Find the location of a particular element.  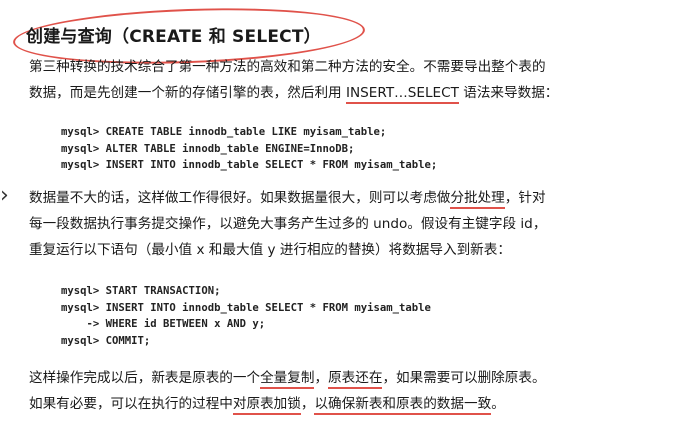

underlined-ensure-consistency: 以确保新表和原表的数据一致 is located at coordinates (403, 405).